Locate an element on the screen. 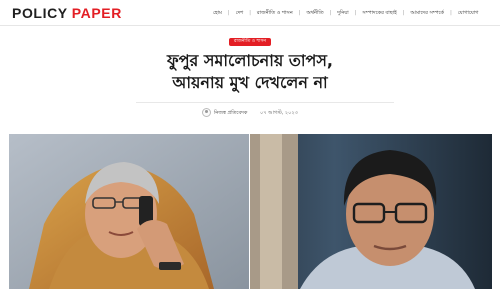 This screenshot has width=500, height=289. author-avatar-icon is located at coordinates (206, 112).